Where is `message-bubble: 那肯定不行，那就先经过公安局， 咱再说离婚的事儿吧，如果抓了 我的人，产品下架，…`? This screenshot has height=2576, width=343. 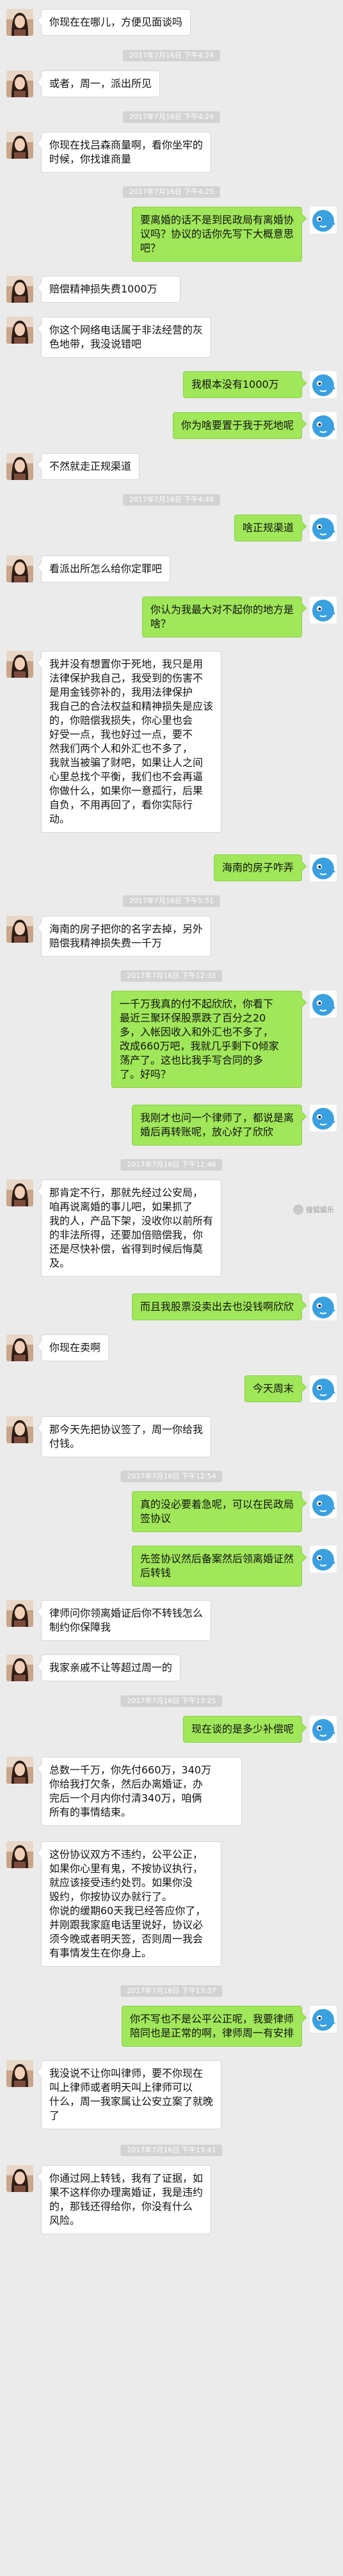
message-bubble: 那肯定不行，那就先经过公安局， 咱再说离婚的事儿吧，如果抓了 我的人，产品下架，… is located at coordinates (131, 1228).